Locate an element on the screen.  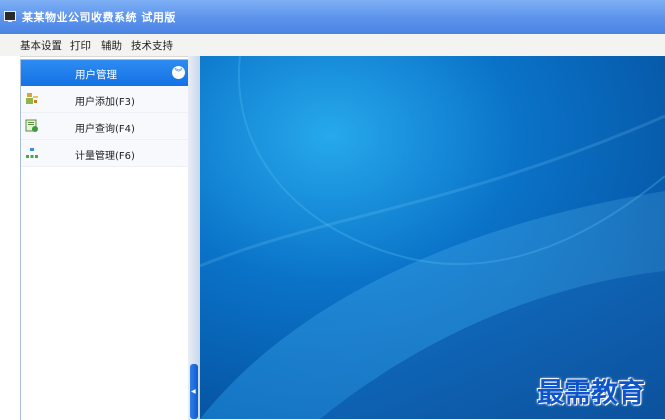
window-title: 某某物业公司收费系统 试用版 is located at coordinates (99, 17).